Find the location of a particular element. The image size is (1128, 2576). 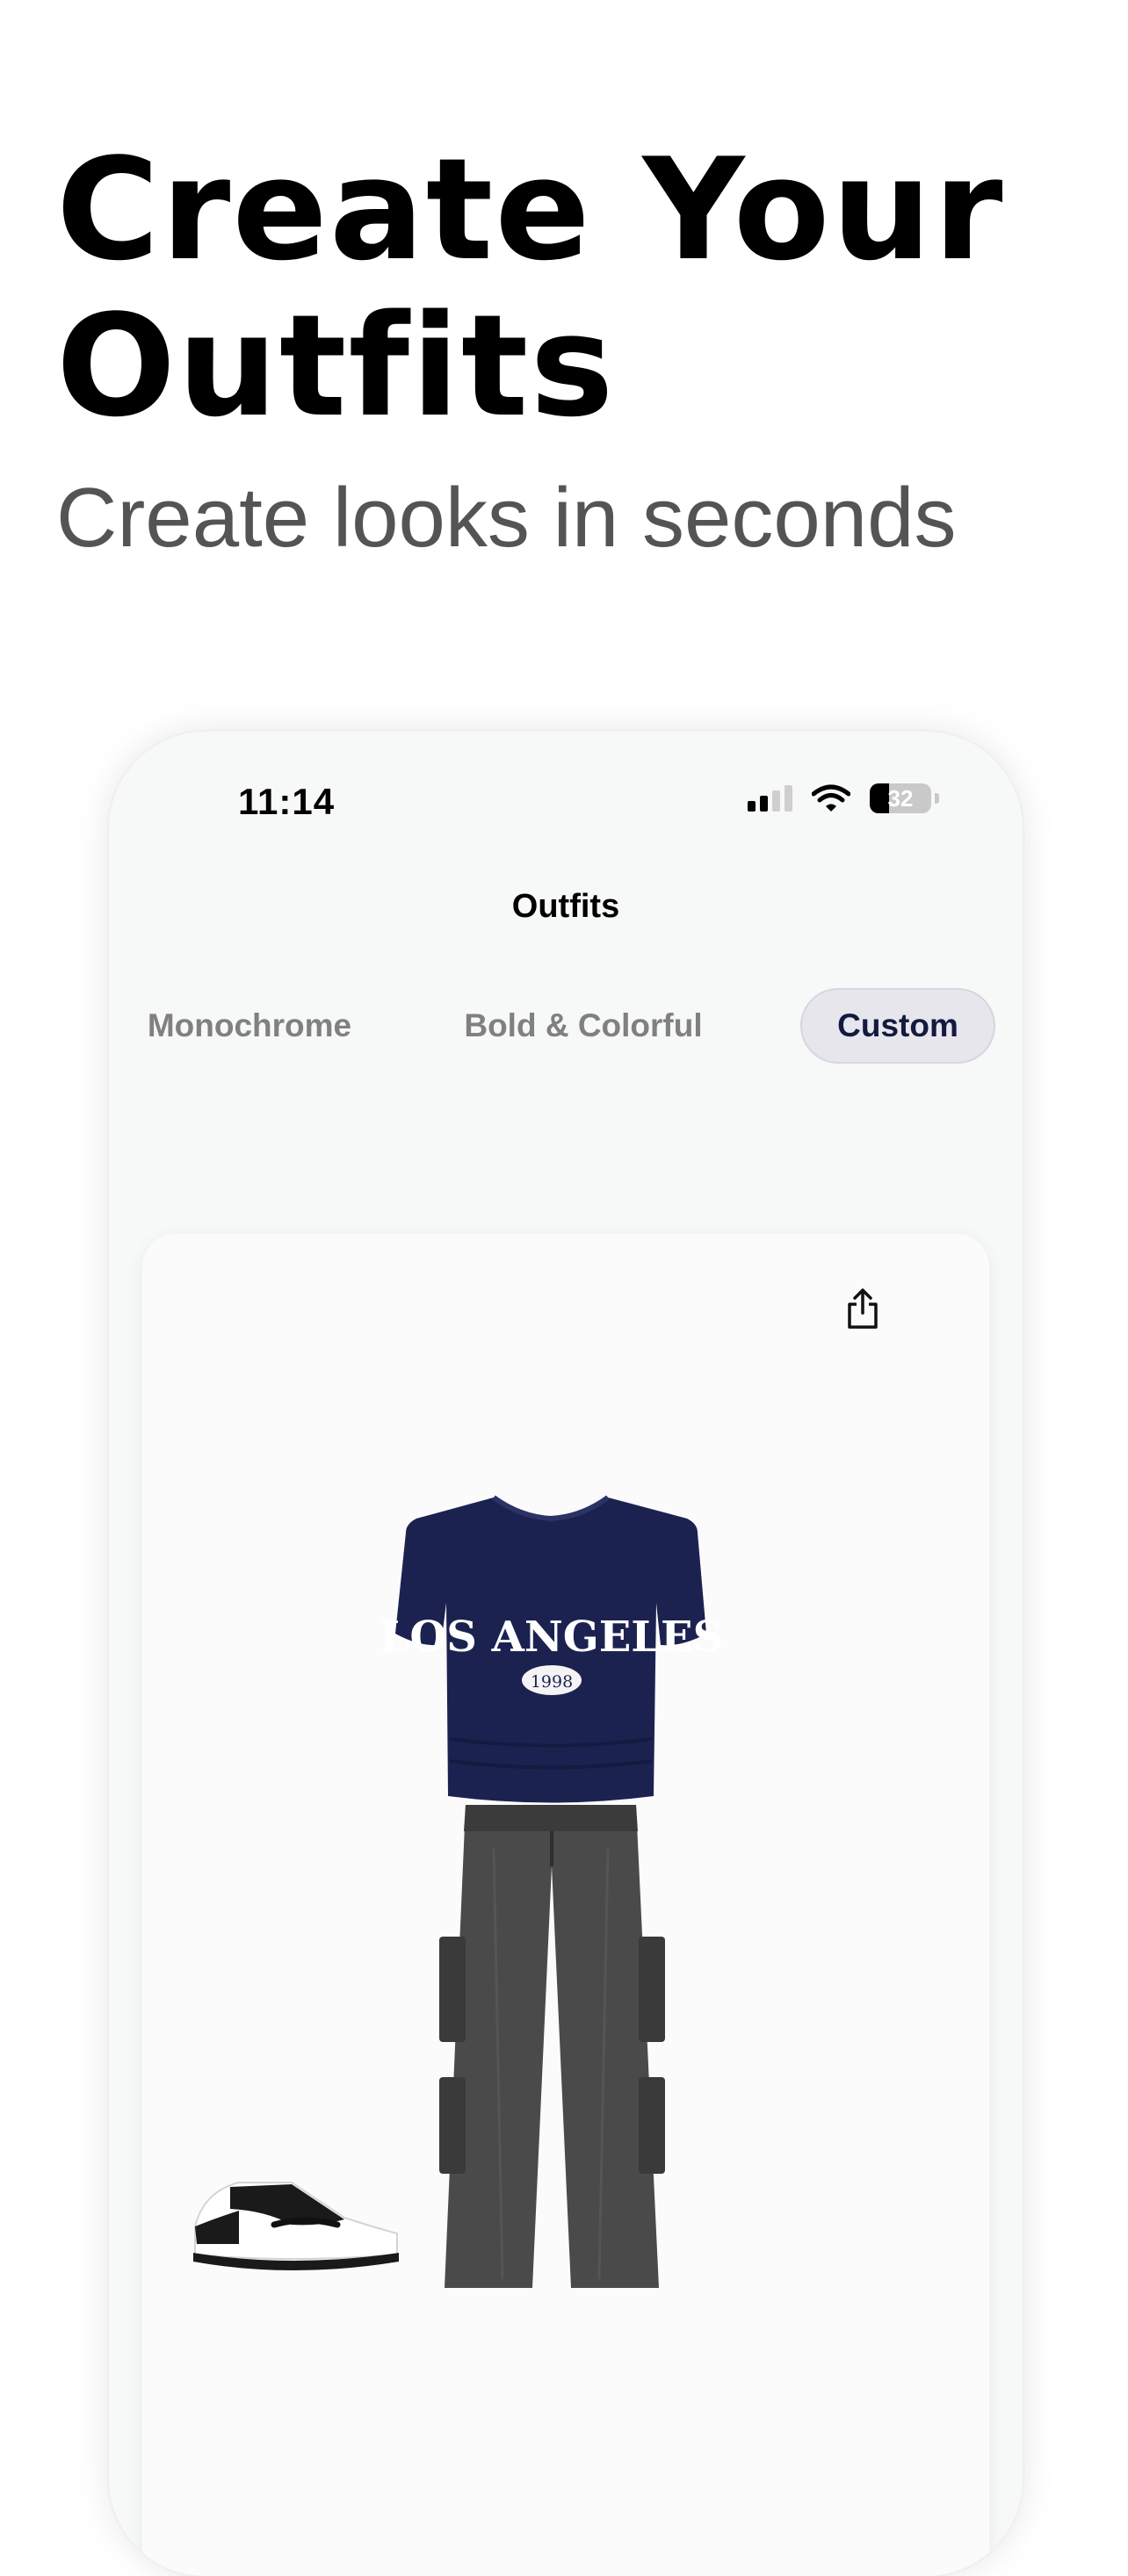

tab-monochrome: Monochrome is located at coordinates (249, 1026).